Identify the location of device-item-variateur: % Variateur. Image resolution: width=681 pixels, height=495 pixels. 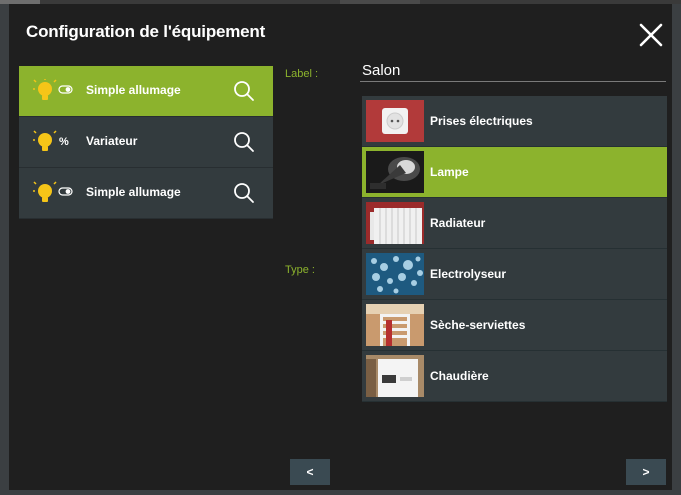
(146, 142).